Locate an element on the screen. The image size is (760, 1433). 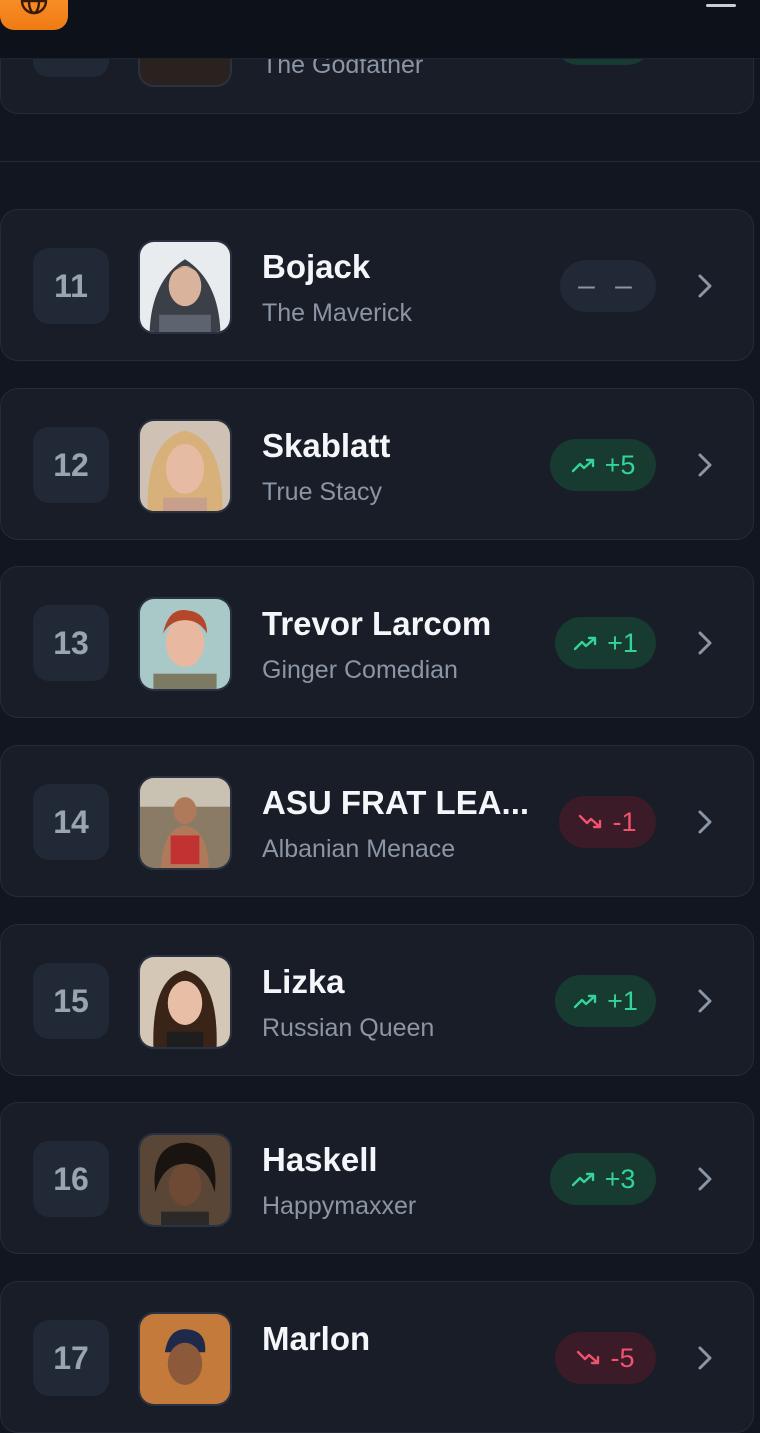
leaderboard-card: 12 Skablatt True Stacy +5 is located at coordinates (377, 464).